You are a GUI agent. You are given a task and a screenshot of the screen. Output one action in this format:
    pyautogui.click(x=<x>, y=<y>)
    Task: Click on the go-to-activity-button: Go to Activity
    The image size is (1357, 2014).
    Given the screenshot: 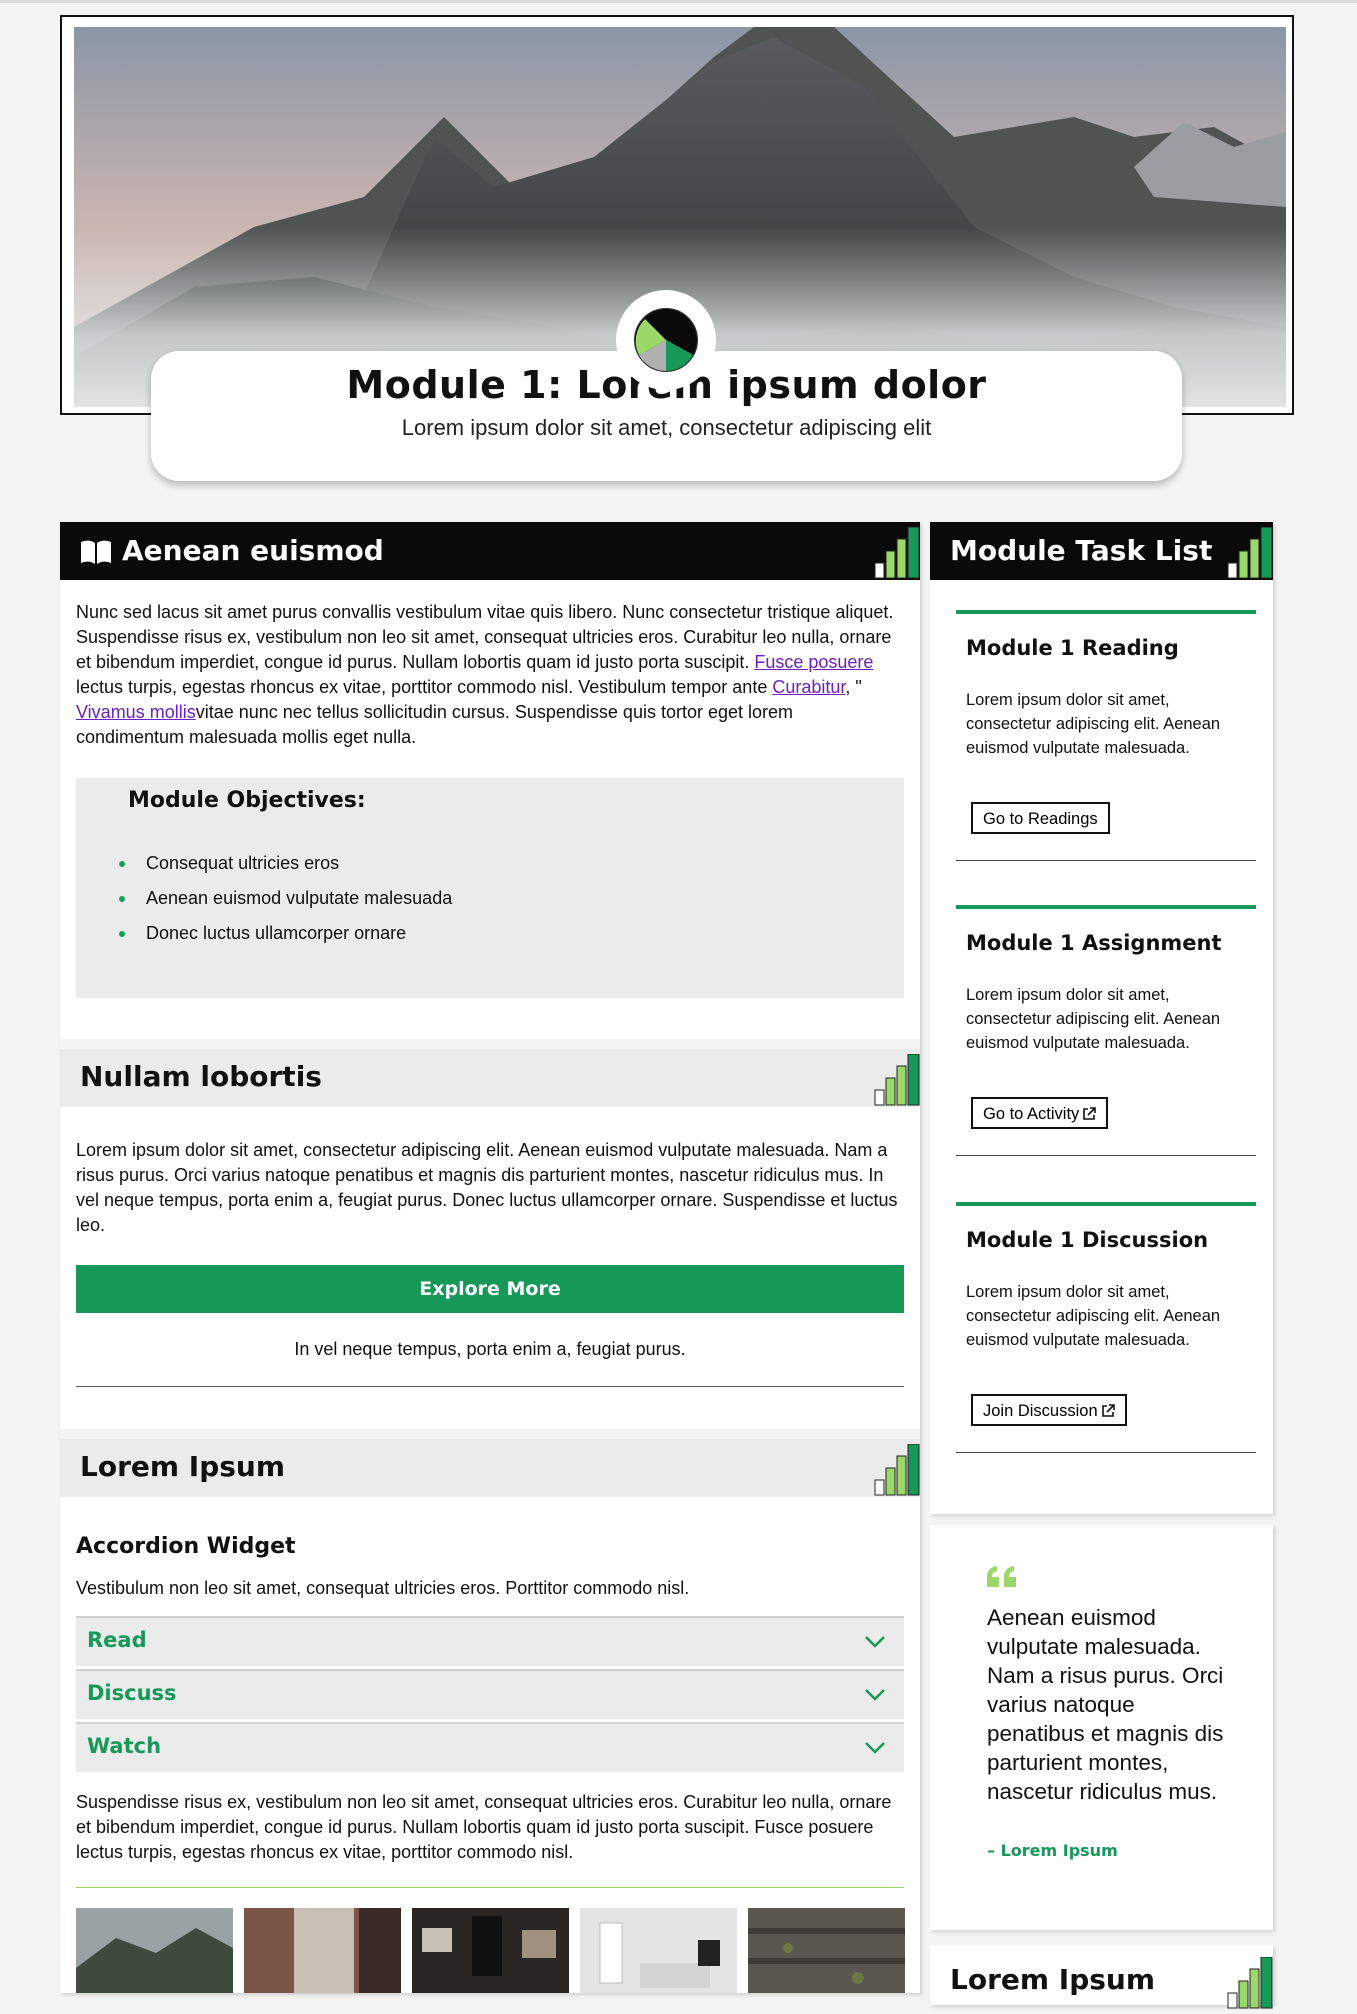 What is the action you would take?
    pyautogui.click(x=1040, y=1113)
    